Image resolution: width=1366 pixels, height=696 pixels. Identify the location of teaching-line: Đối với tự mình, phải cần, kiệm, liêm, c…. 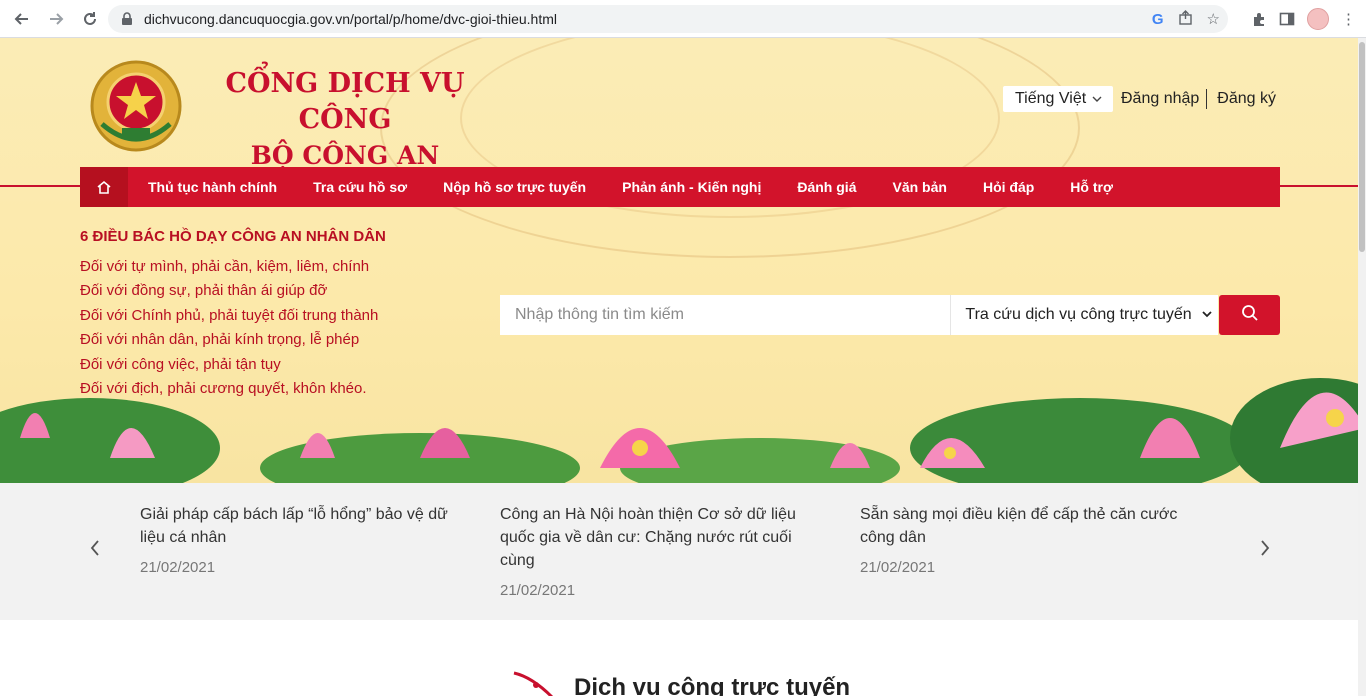
(225, 266).